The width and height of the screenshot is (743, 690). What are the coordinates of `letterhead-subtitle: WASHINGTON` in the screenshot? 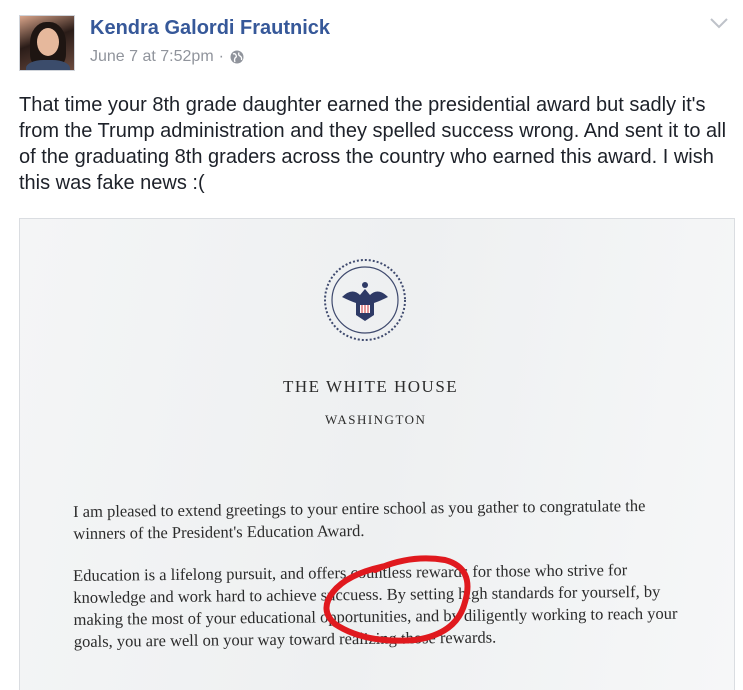 It's located at (376, 419).